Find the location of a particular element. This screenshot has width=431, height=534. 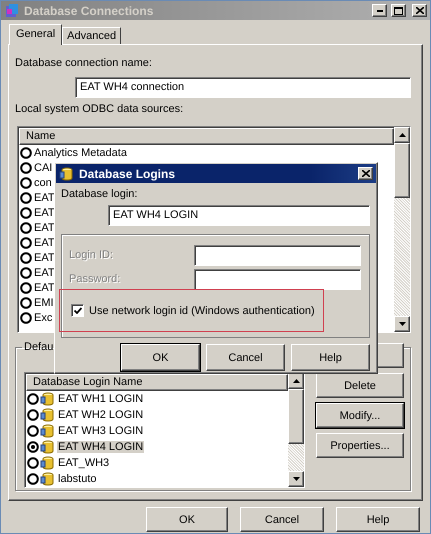

input-field: EAT WH4 LOGIN is located at coordinates (239, 215).